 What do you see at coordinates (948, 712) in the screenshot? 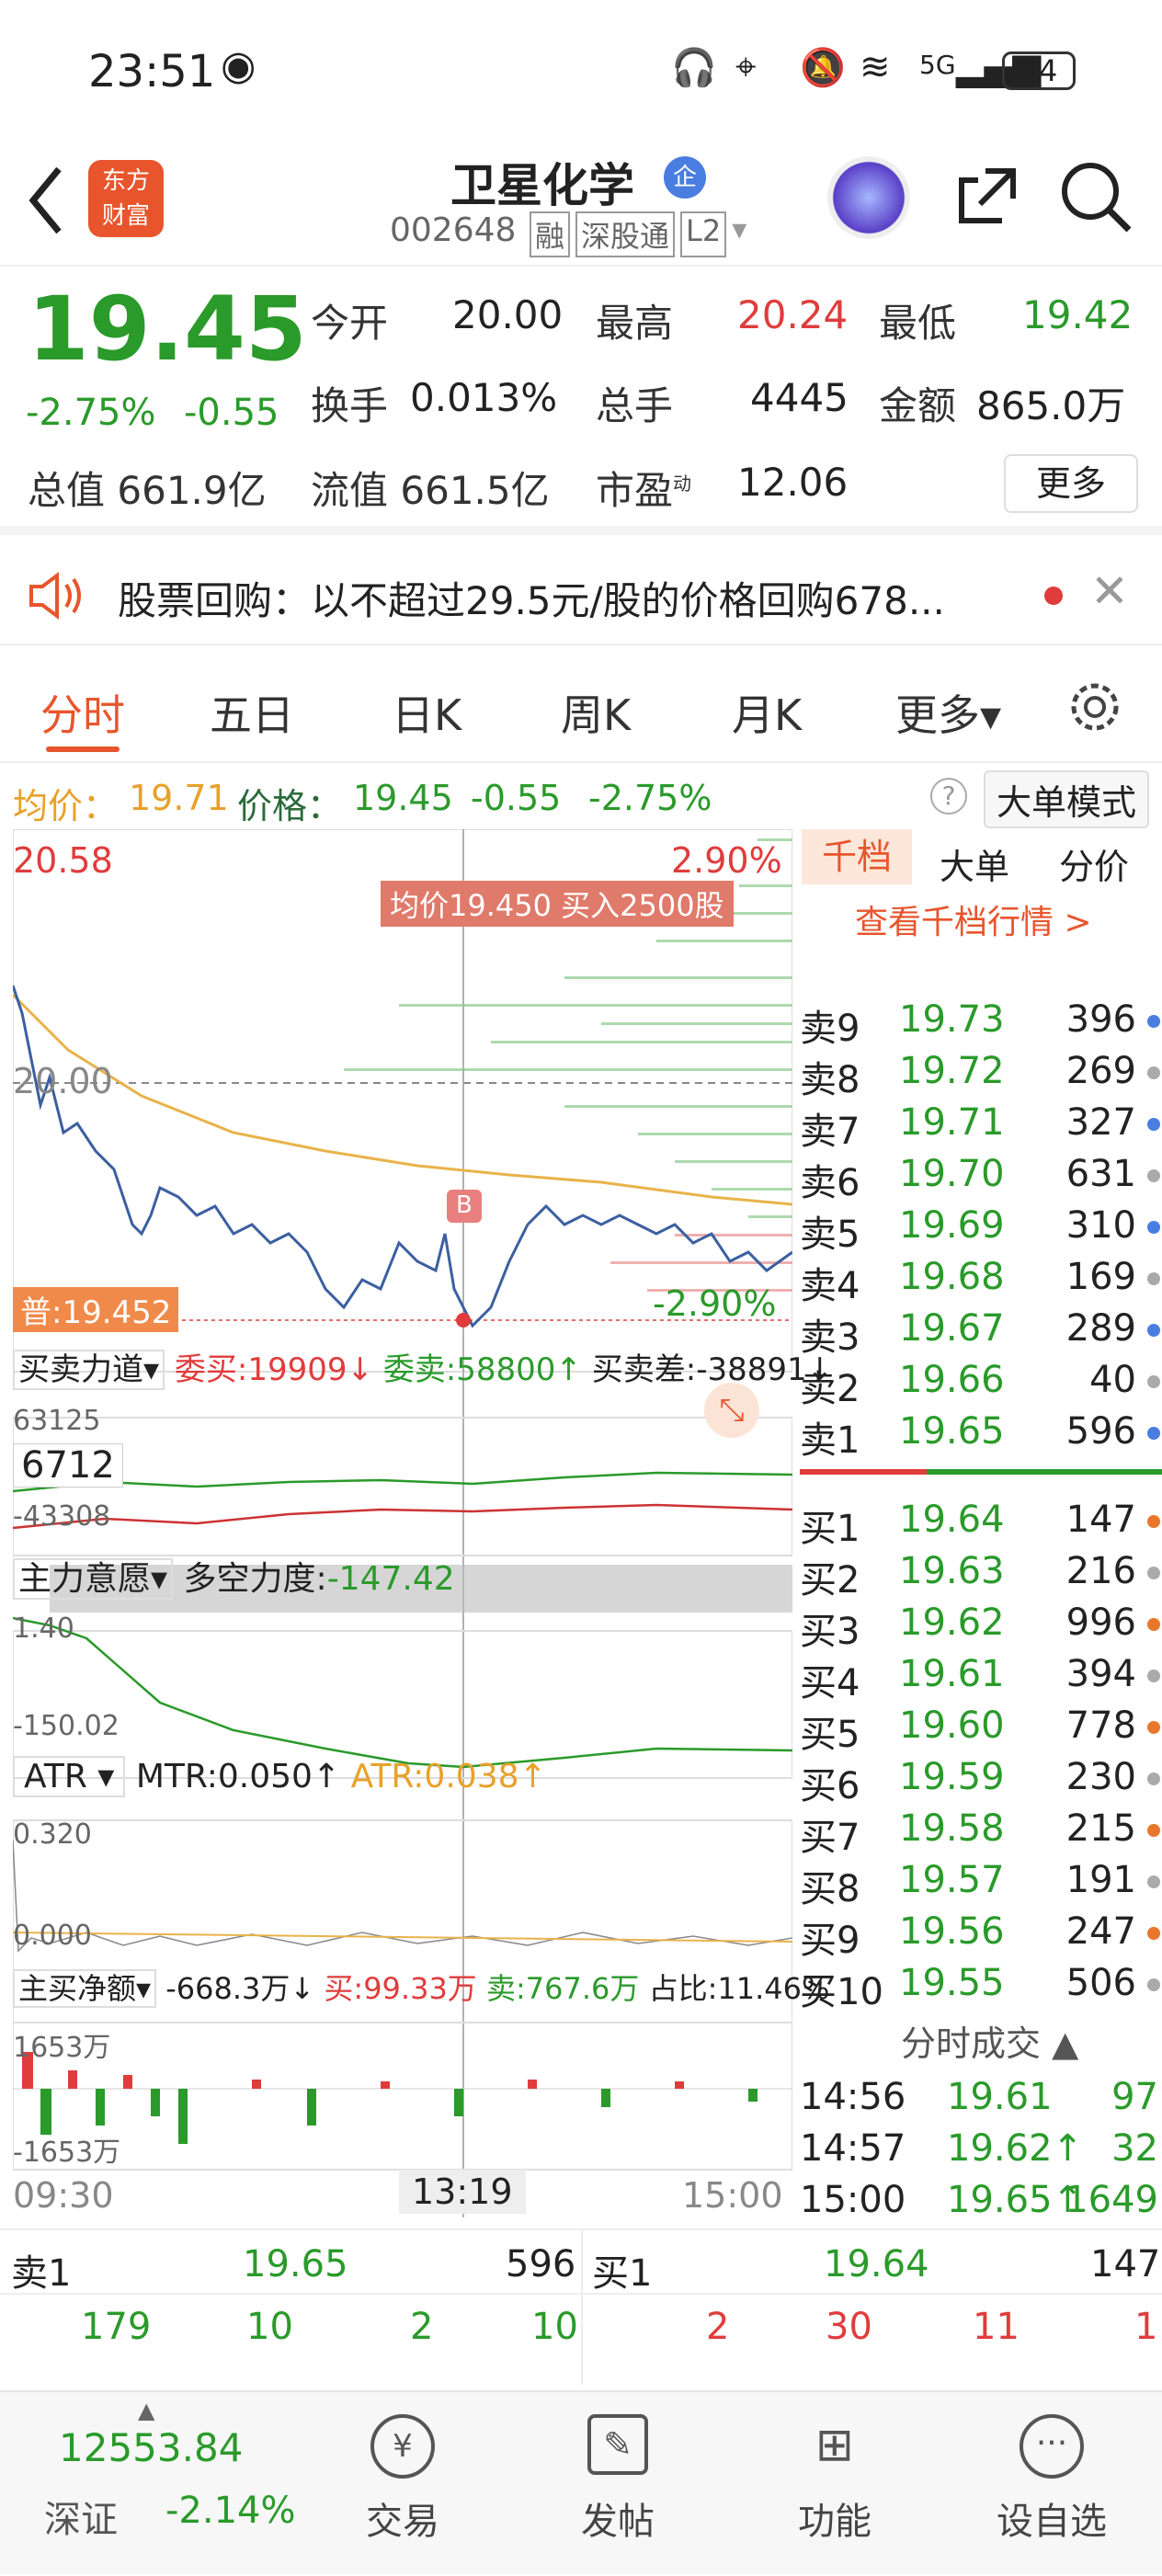
I see `tab-more: 更多▾` at bounding box center [948, 712].